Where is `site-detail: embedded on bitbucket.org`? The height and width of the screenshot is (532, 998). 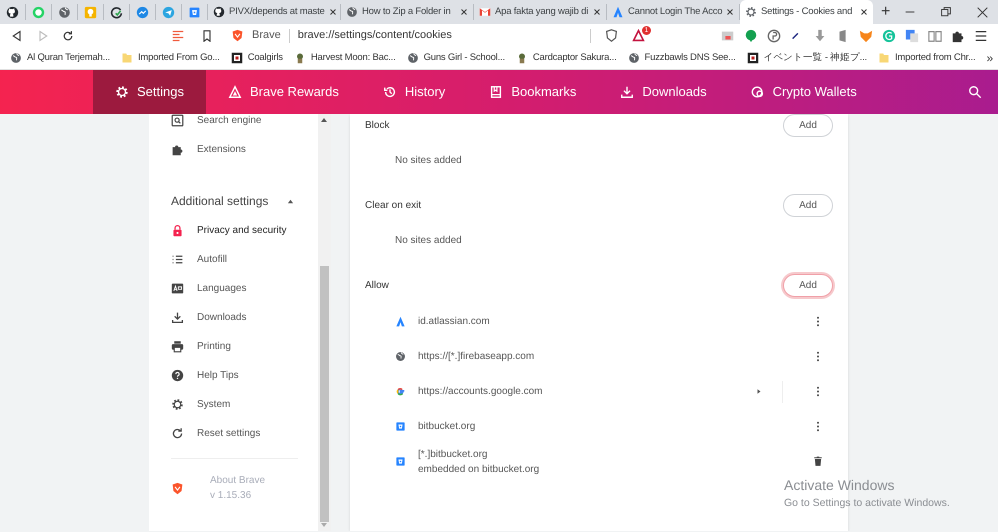
site-detail: embedded on bitbucket.org is located at coordinates (479, 469).